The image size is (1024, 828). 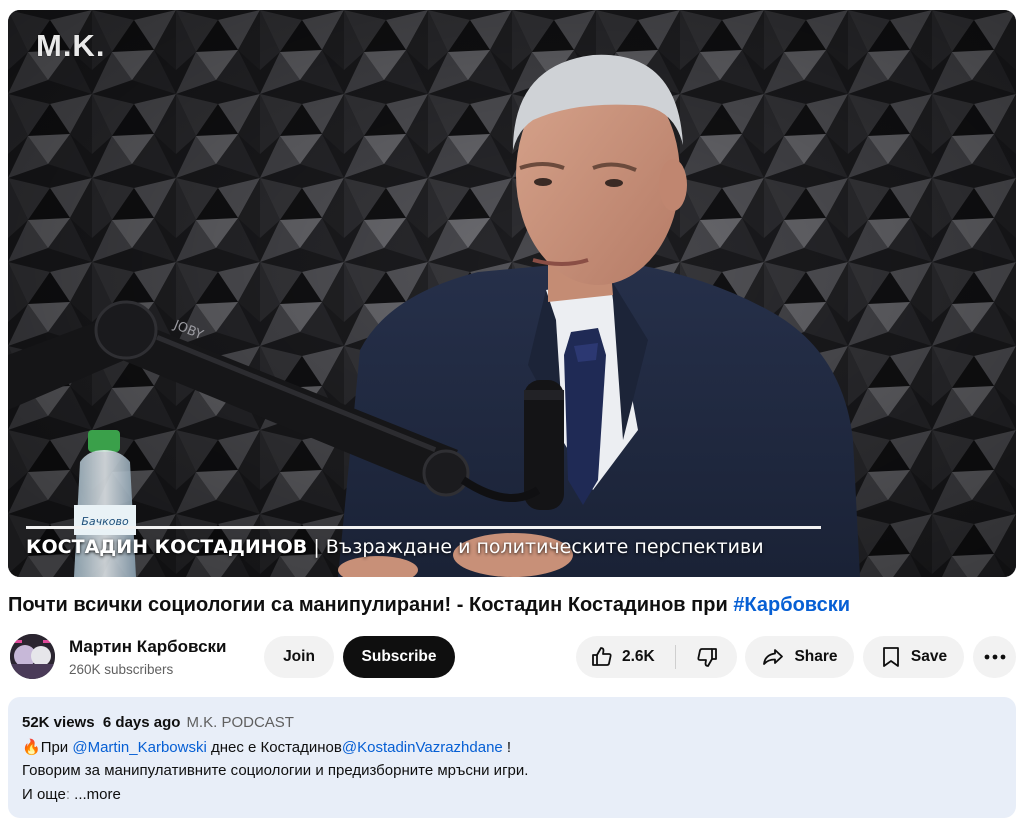 I want to click on channel-logo-watermark: M.K., so click(x=71, y=45).